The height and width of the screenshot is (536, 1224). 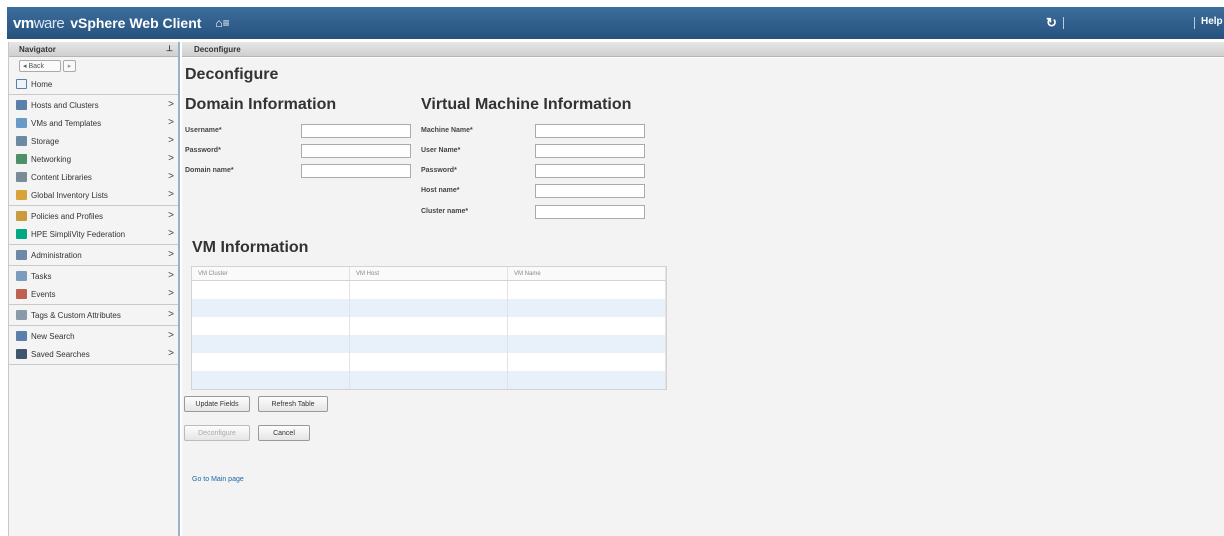 I want to click on user-name-label: User Name*, so click(x=441, y=150).